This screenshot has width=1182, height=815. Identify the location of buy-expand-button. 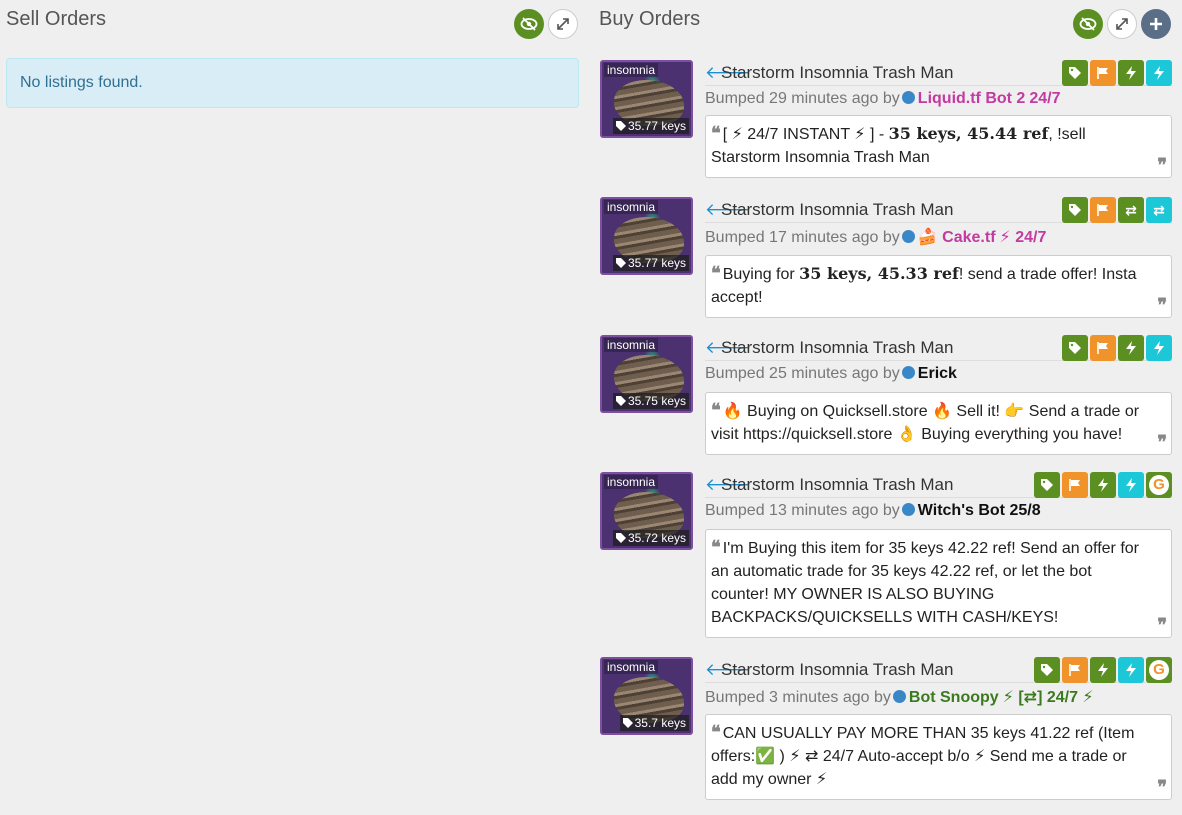
(1122, 24).